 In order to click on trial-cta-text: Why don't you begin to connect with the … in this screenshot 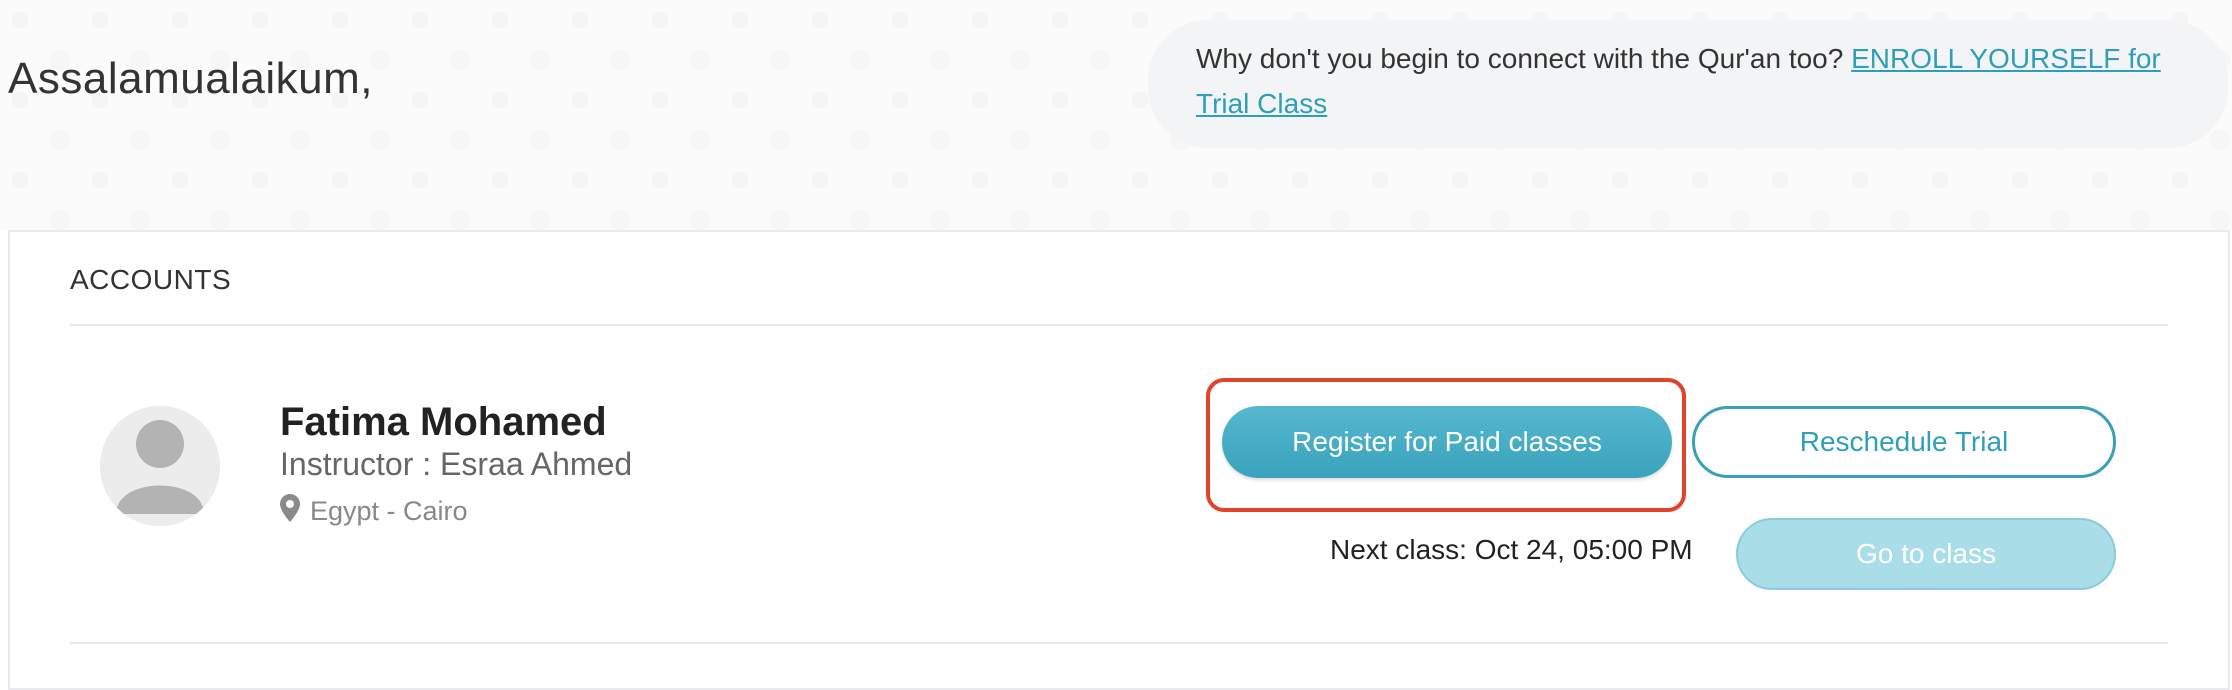, I will do `click(1696, 81)`.